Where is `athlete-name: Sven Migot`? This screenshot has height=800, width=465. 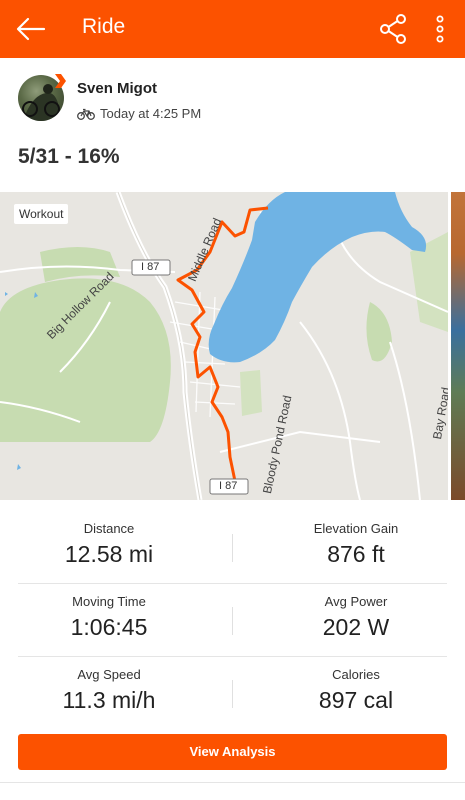 athlete-name: Sven Migot is located at coordinates (117, 88).